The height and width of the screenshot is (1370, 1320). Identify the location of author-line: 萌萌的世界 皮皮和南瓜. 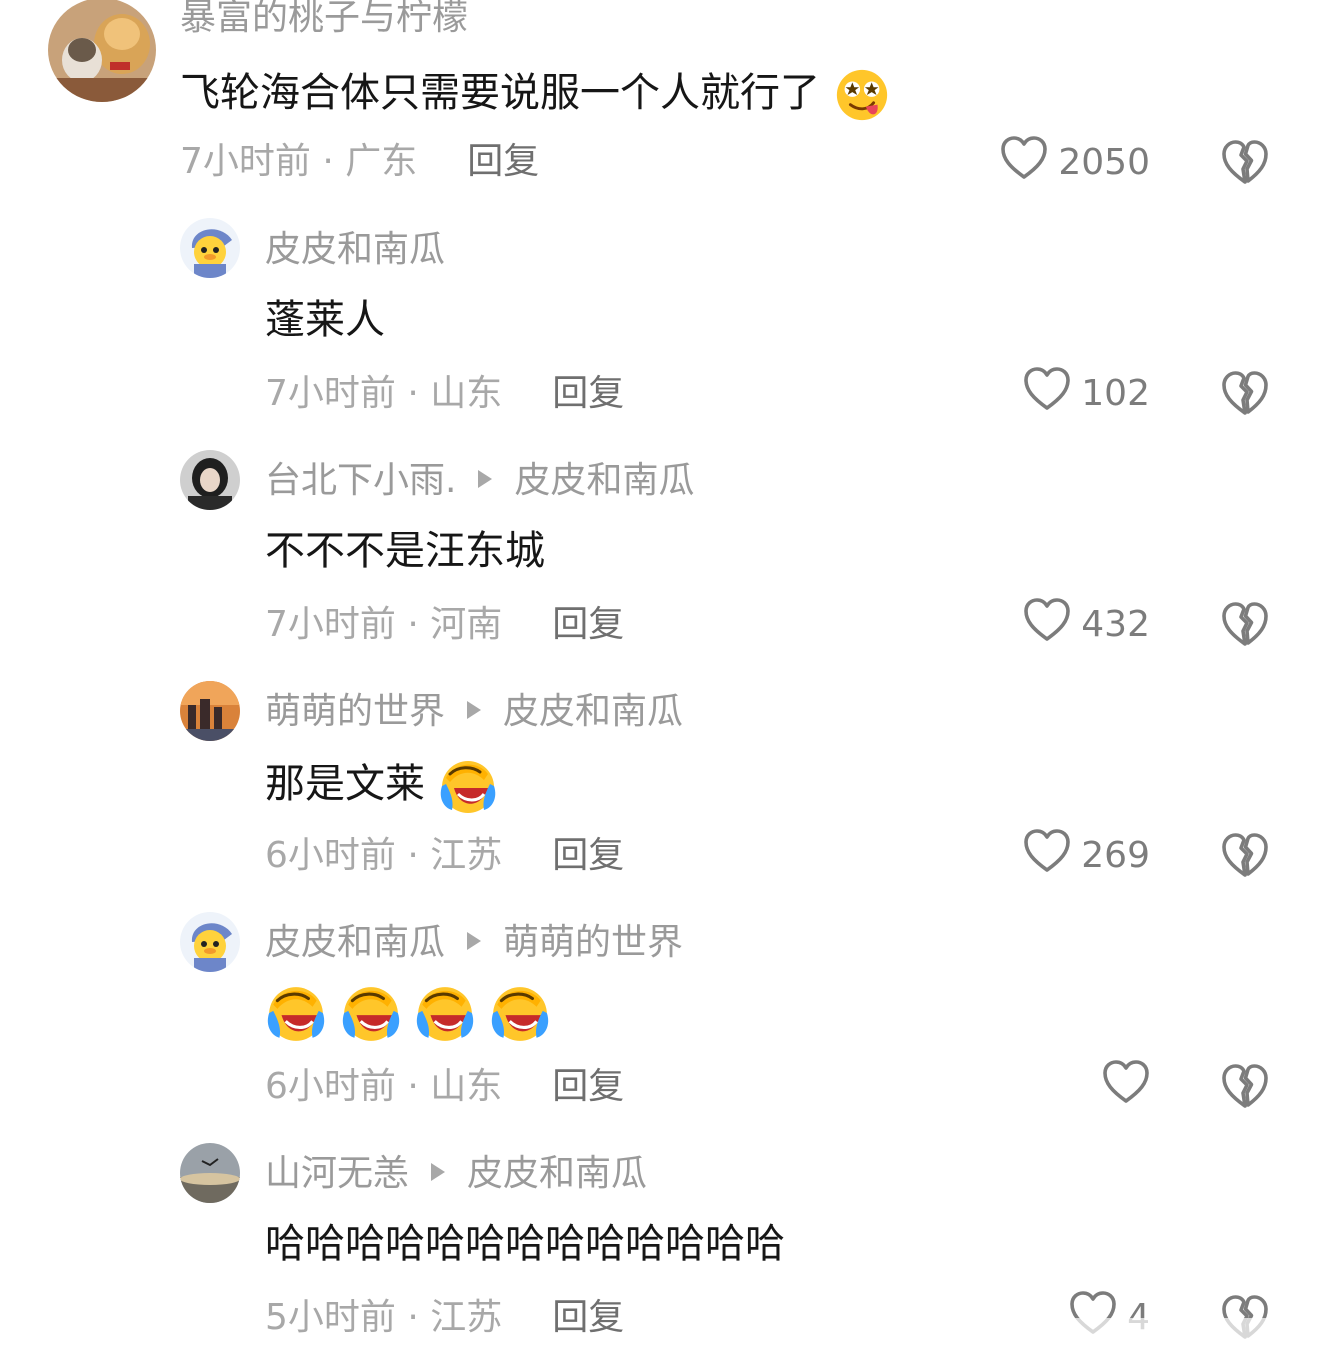
(474, 712).